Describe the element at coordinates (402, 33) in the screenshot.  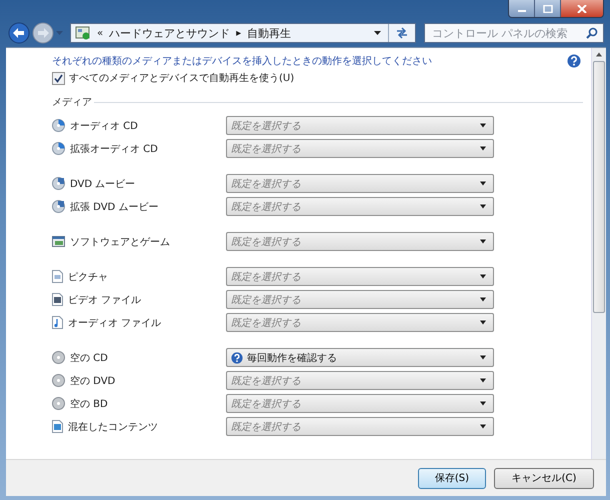
I see `refresh-icon` at that location.